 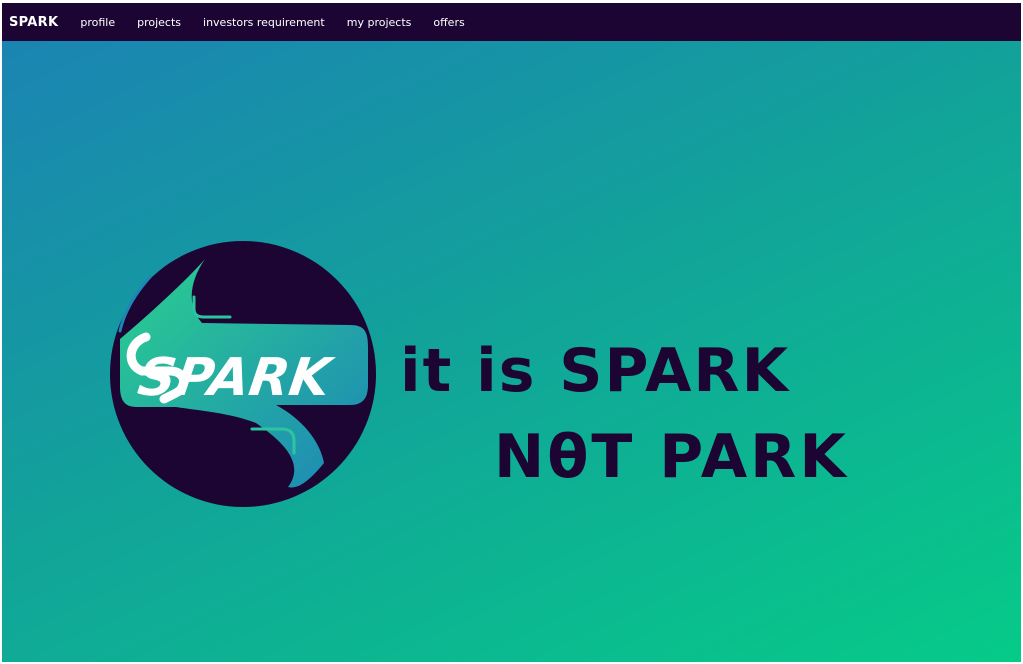 What do you see at coordinates (379, 22) in the screenshot?
I see `nav-link-my-projects: my projects` at bounding box center [379, 22].